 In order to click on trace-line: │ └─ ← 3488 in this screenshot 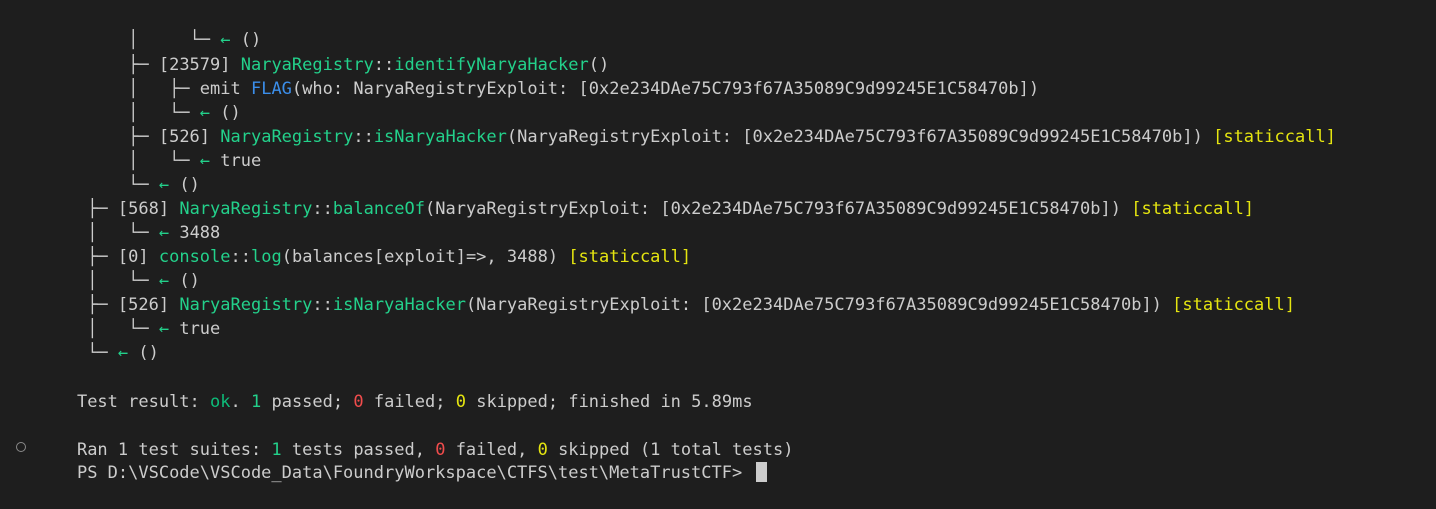, I will do `click(148, 233)`.